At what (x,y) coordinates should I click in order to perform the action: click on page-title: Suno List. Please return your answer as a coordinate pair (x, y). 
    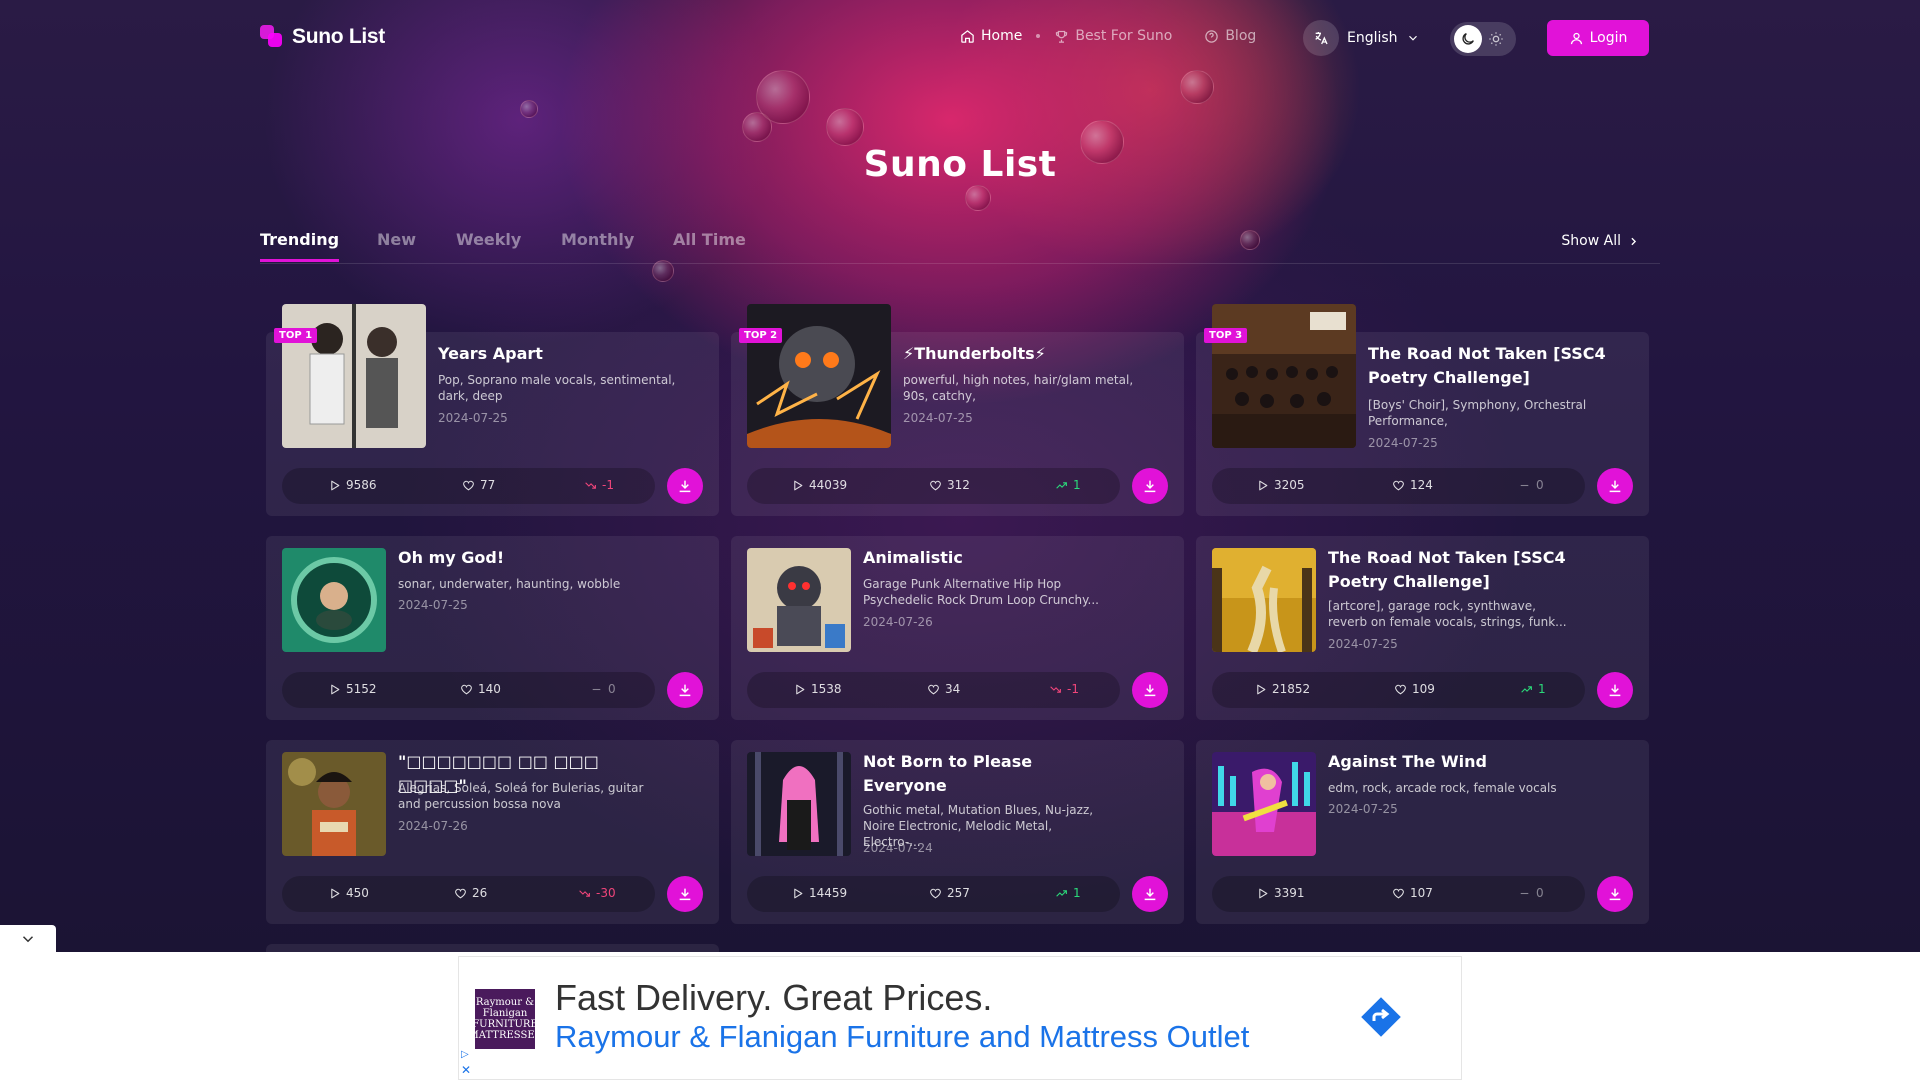
    Looking at the image, I should click on (960, 164).